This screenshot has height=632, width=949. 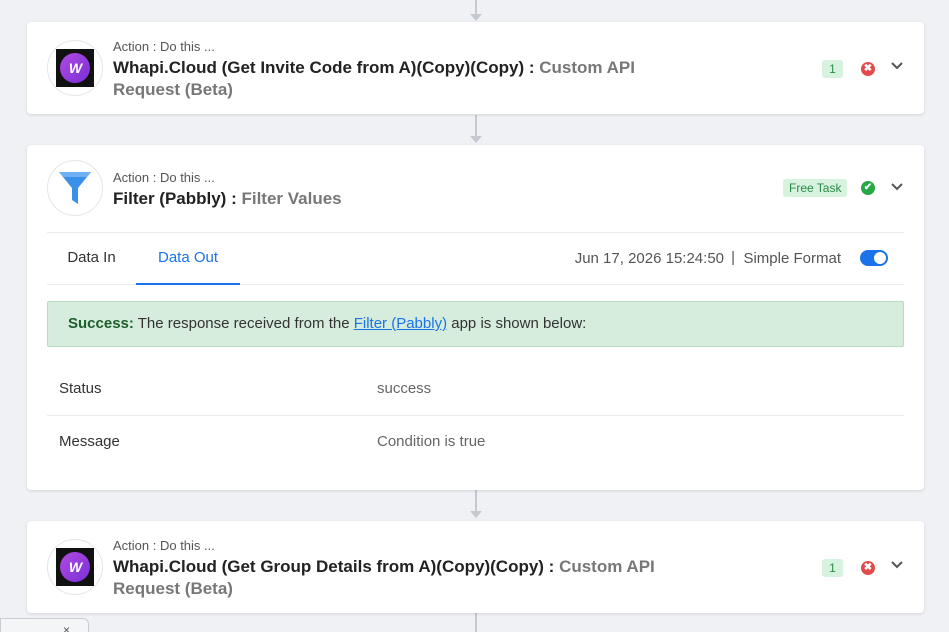 I want to click on simple-format-label: Simple Format, so click(x=792, y=258).